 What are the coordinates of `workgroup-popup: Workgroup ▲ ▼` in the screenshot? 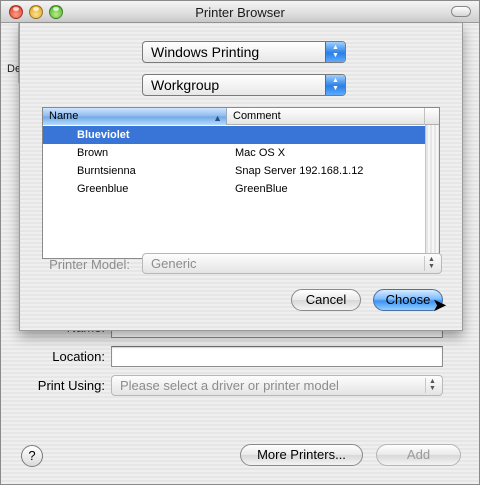 It's located at (244, 85).